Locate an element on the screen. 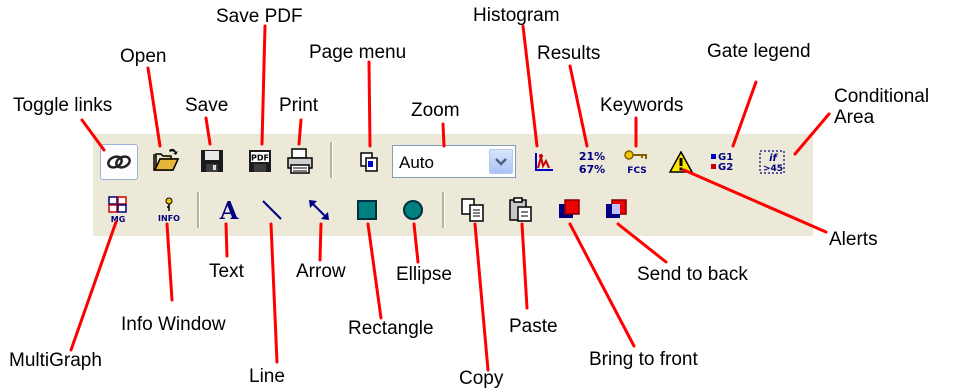 The width and height of the screenshot is (961, 392). callout-text: Text is located at coordinates (226, 271).